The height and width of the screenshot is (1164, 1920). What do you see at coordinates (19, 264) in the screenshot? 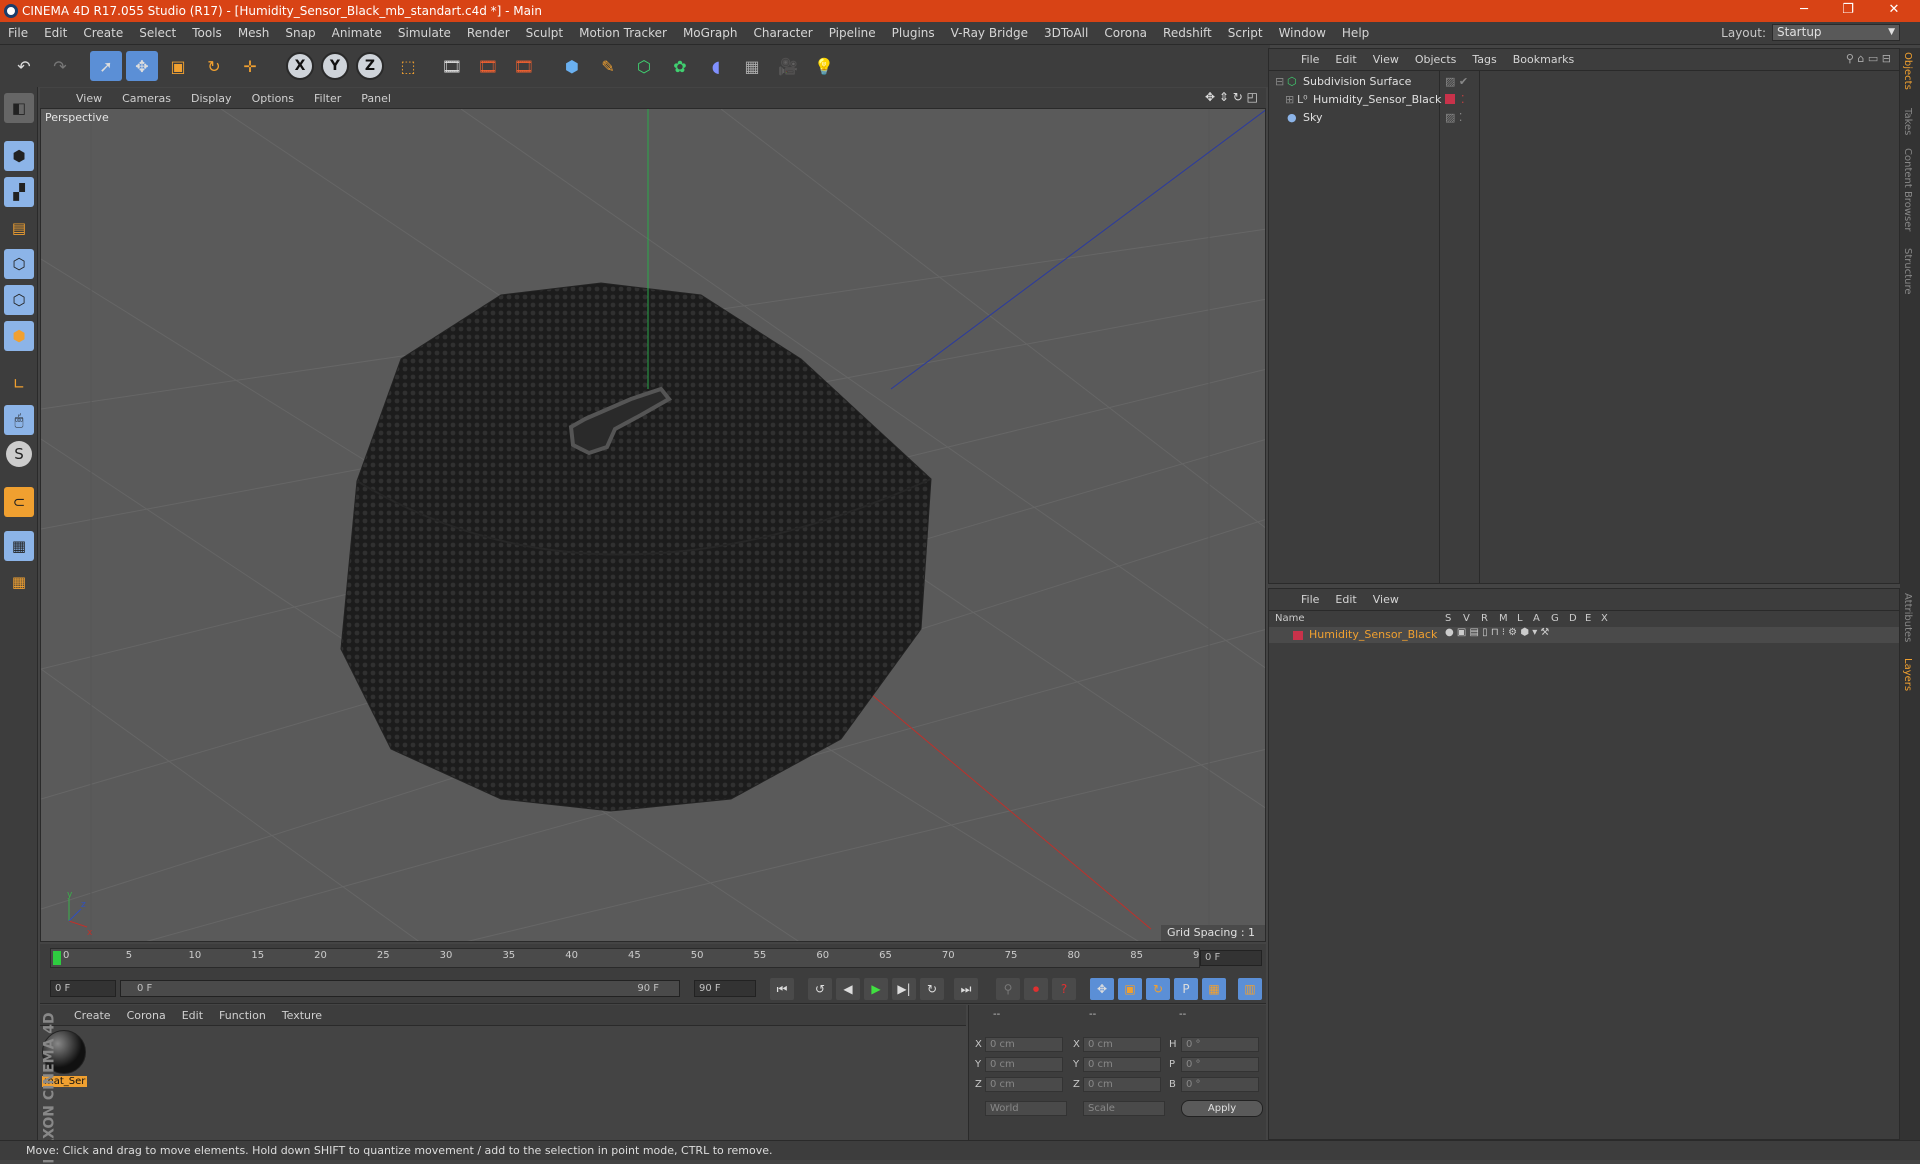
I see `points-mode-icon: ⬡` at bounding box center [19, 264].